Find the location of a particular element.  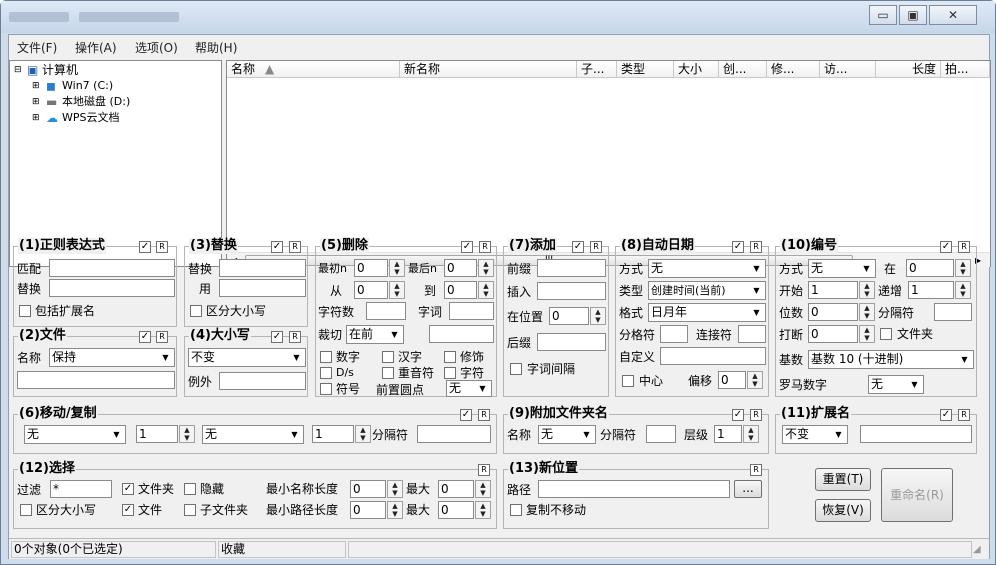

crop-select: 在前 ▼ is located at coordinates (375, 334).